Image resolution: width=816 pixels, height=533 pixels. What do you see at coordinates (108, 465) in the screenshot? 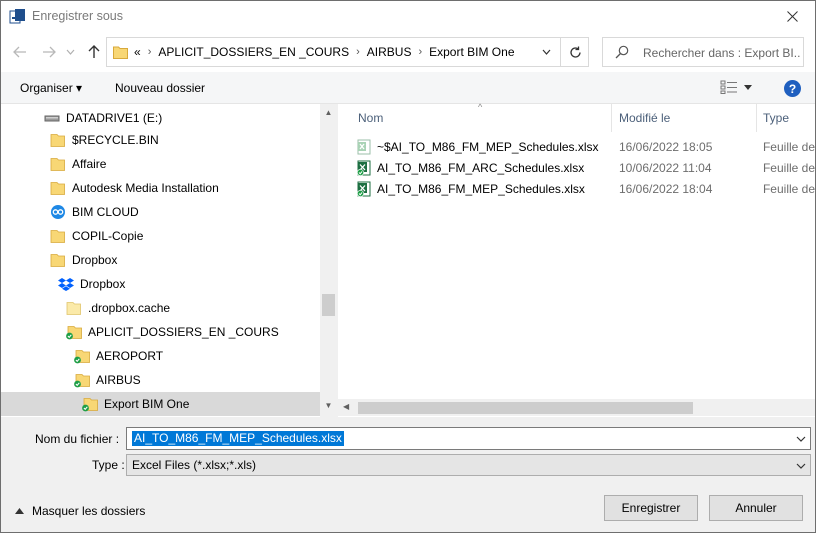
I see `type-label: Type :` at bounding box center [108, 465].